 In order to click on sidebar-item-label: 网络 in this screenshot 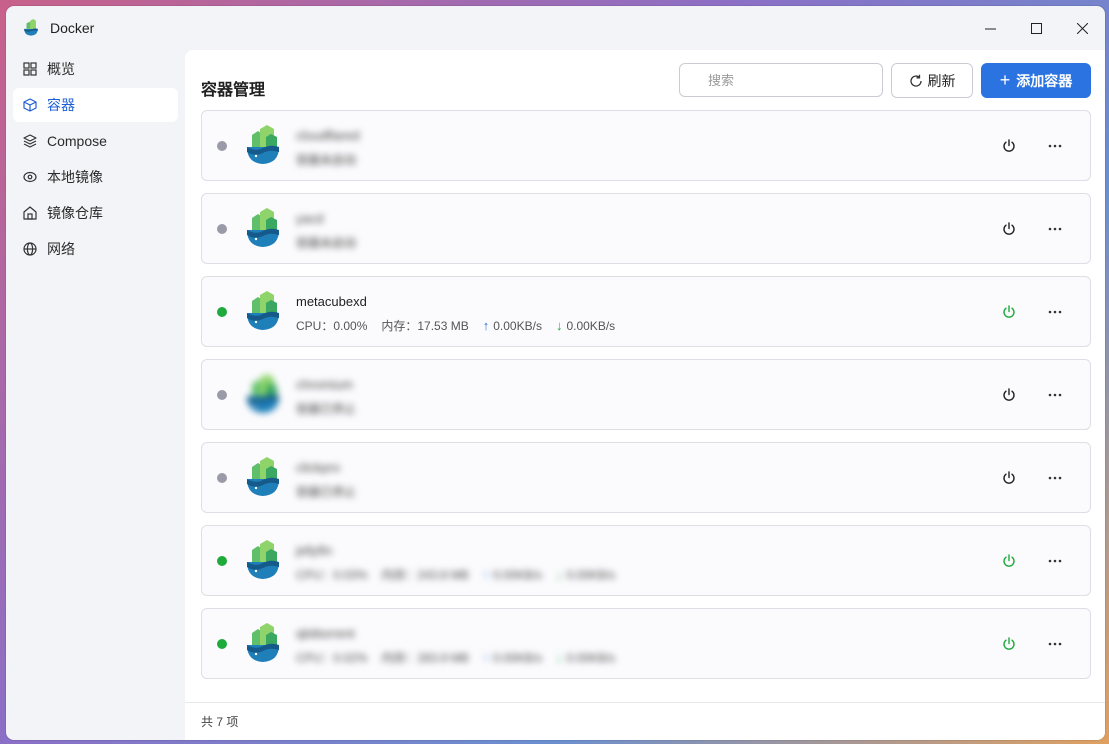, I will do `click(61, 249)`.